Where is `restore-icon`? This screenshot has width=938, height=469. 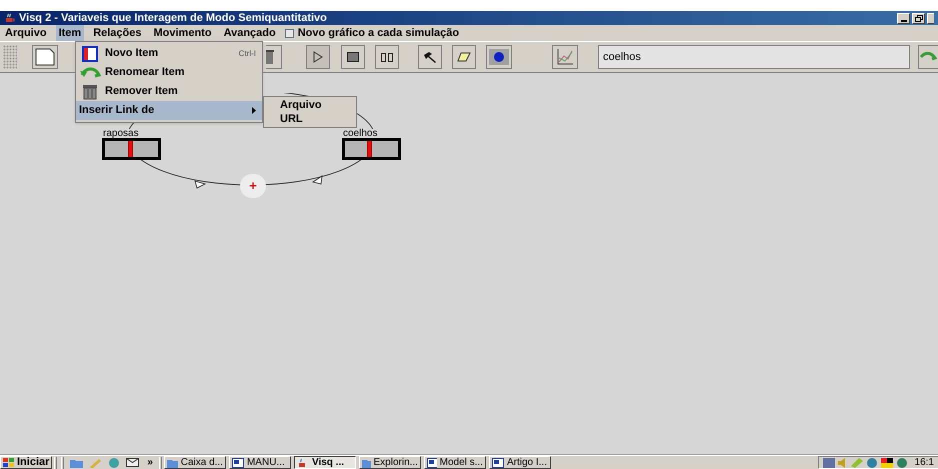 restore-icon is located at coordinates (918, 18).